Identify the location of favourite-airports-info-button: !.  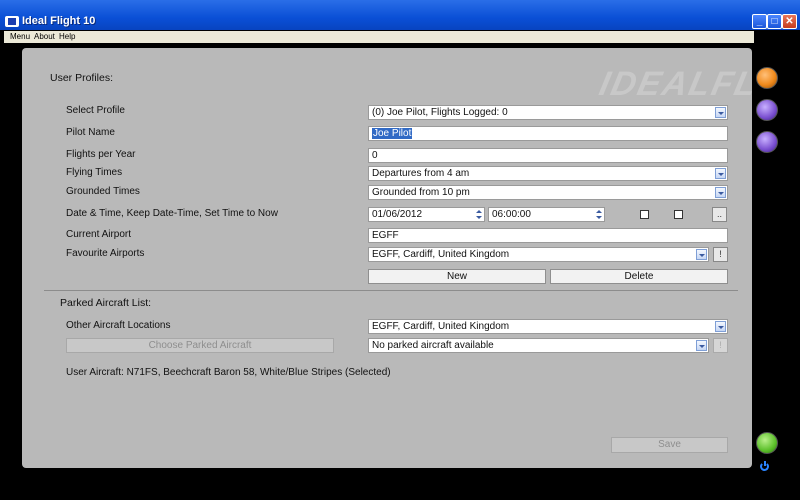
(720, 254).